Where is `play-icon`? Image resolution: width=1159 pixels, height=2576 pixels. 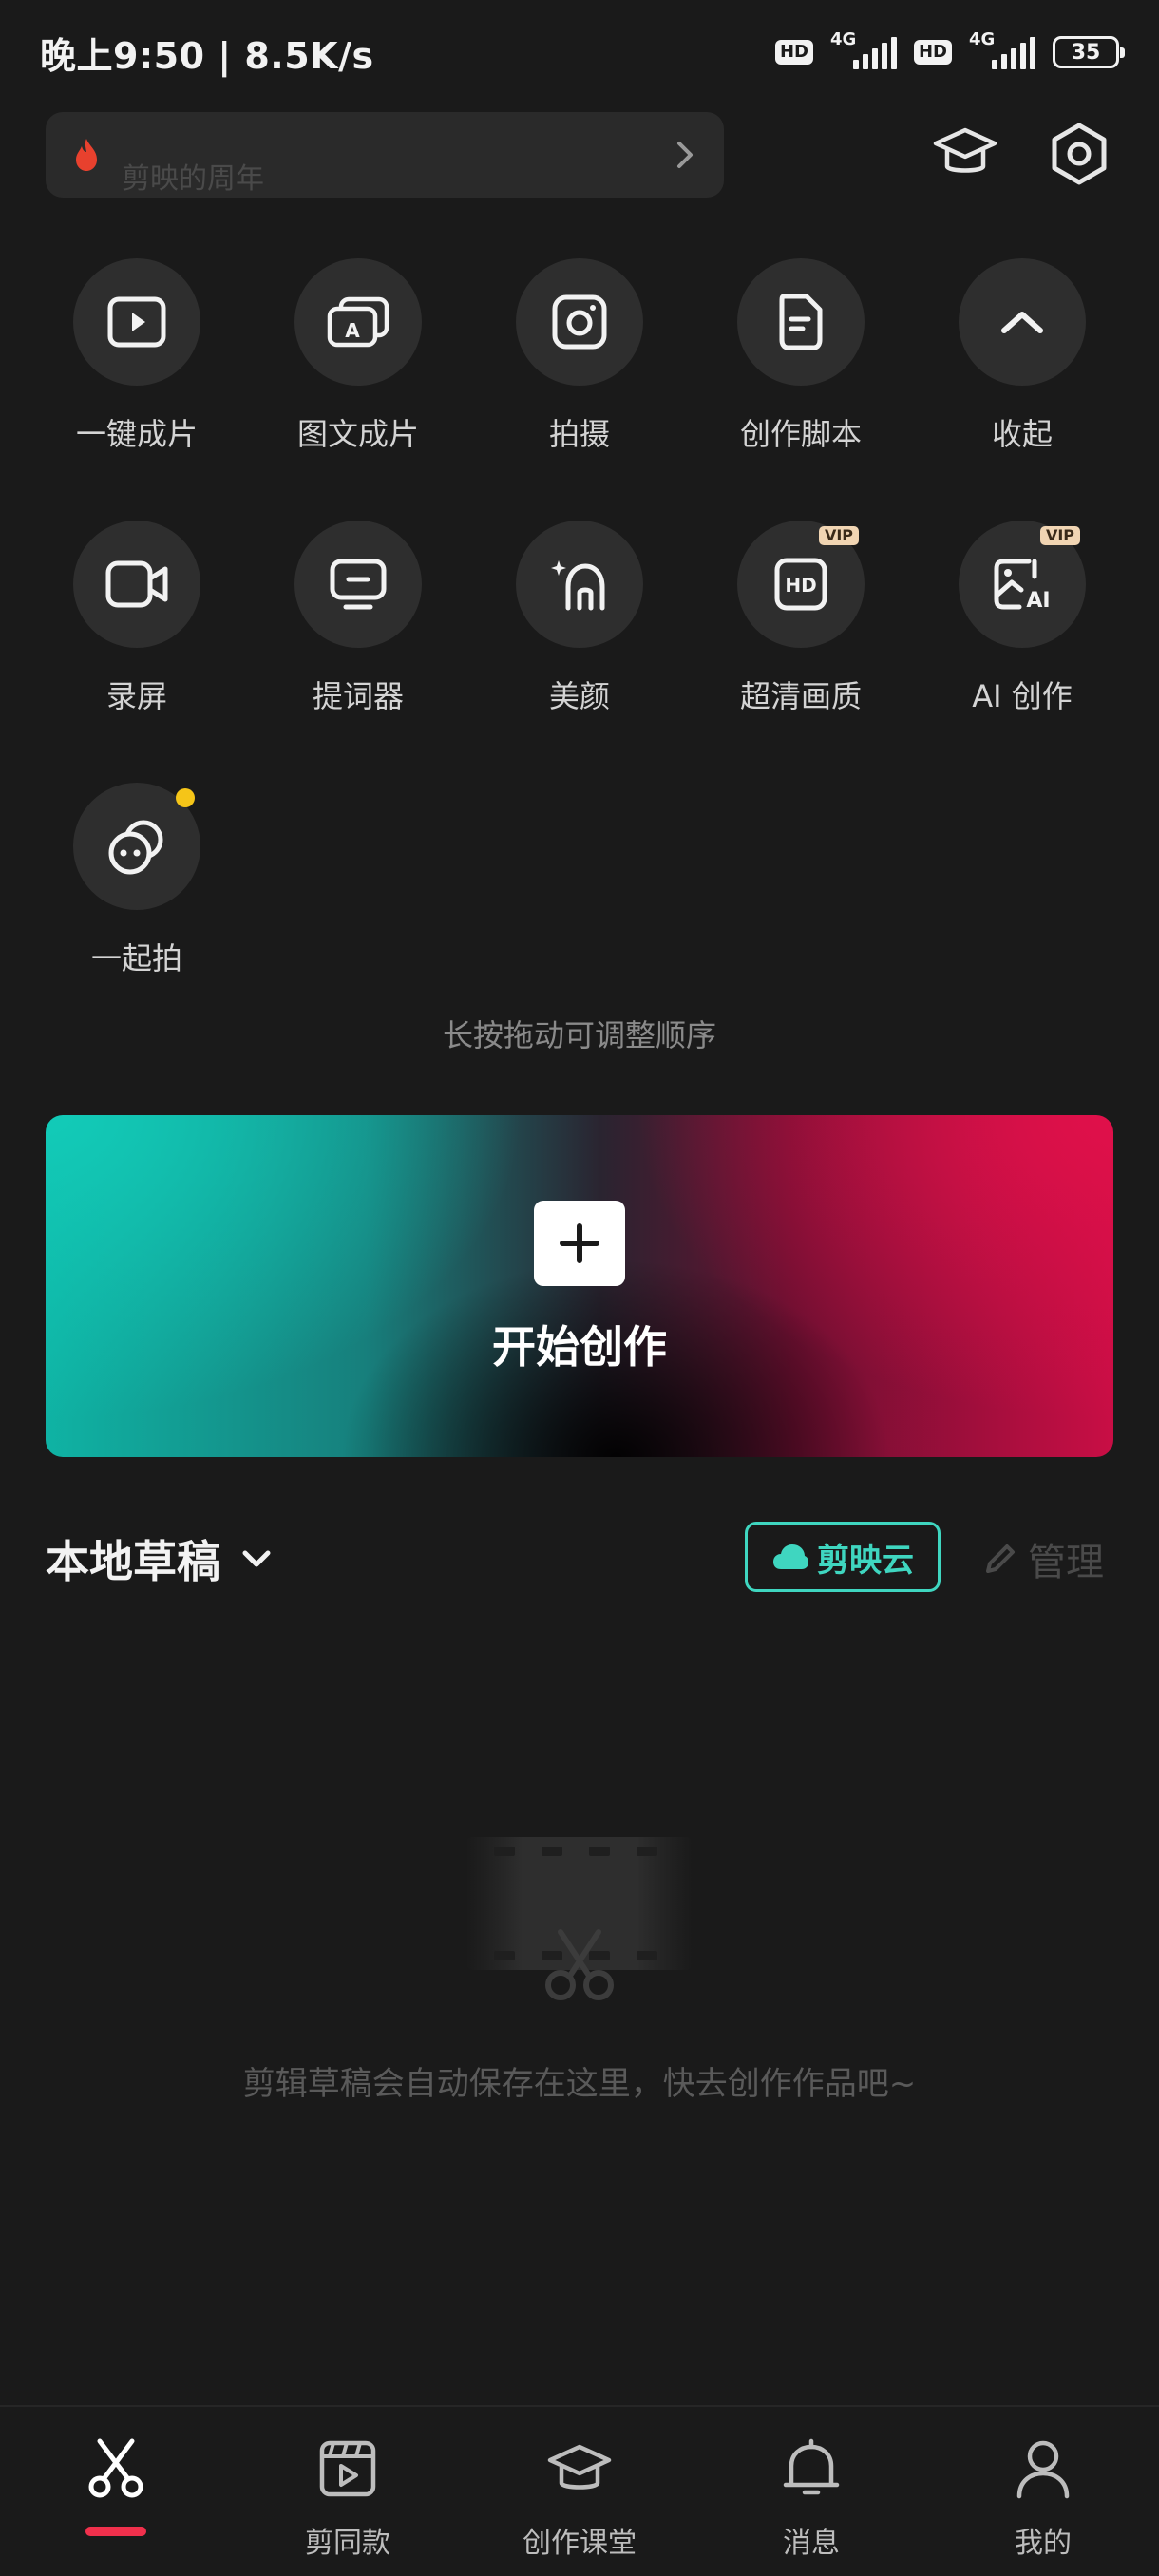
play-icon is located at coordinates (136, 322).